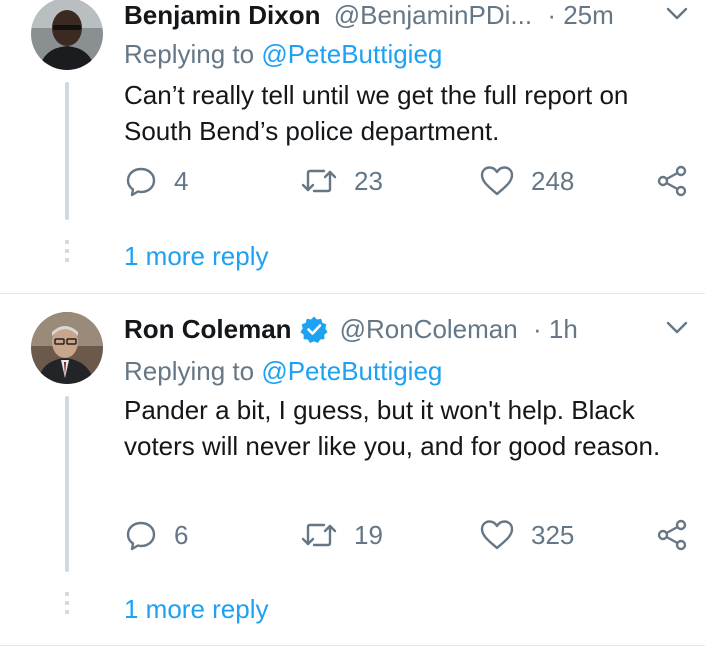  Describe the element at coordinates (553, 180) in the screenshot. I see `like-count: 248` at that location.